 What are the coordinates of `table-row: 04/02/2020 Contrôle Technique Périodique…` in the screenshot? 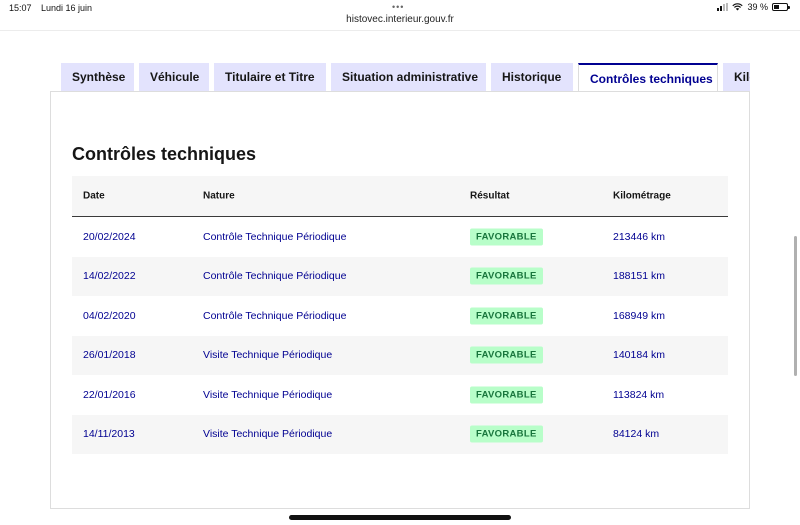 It's located at (400, 316).